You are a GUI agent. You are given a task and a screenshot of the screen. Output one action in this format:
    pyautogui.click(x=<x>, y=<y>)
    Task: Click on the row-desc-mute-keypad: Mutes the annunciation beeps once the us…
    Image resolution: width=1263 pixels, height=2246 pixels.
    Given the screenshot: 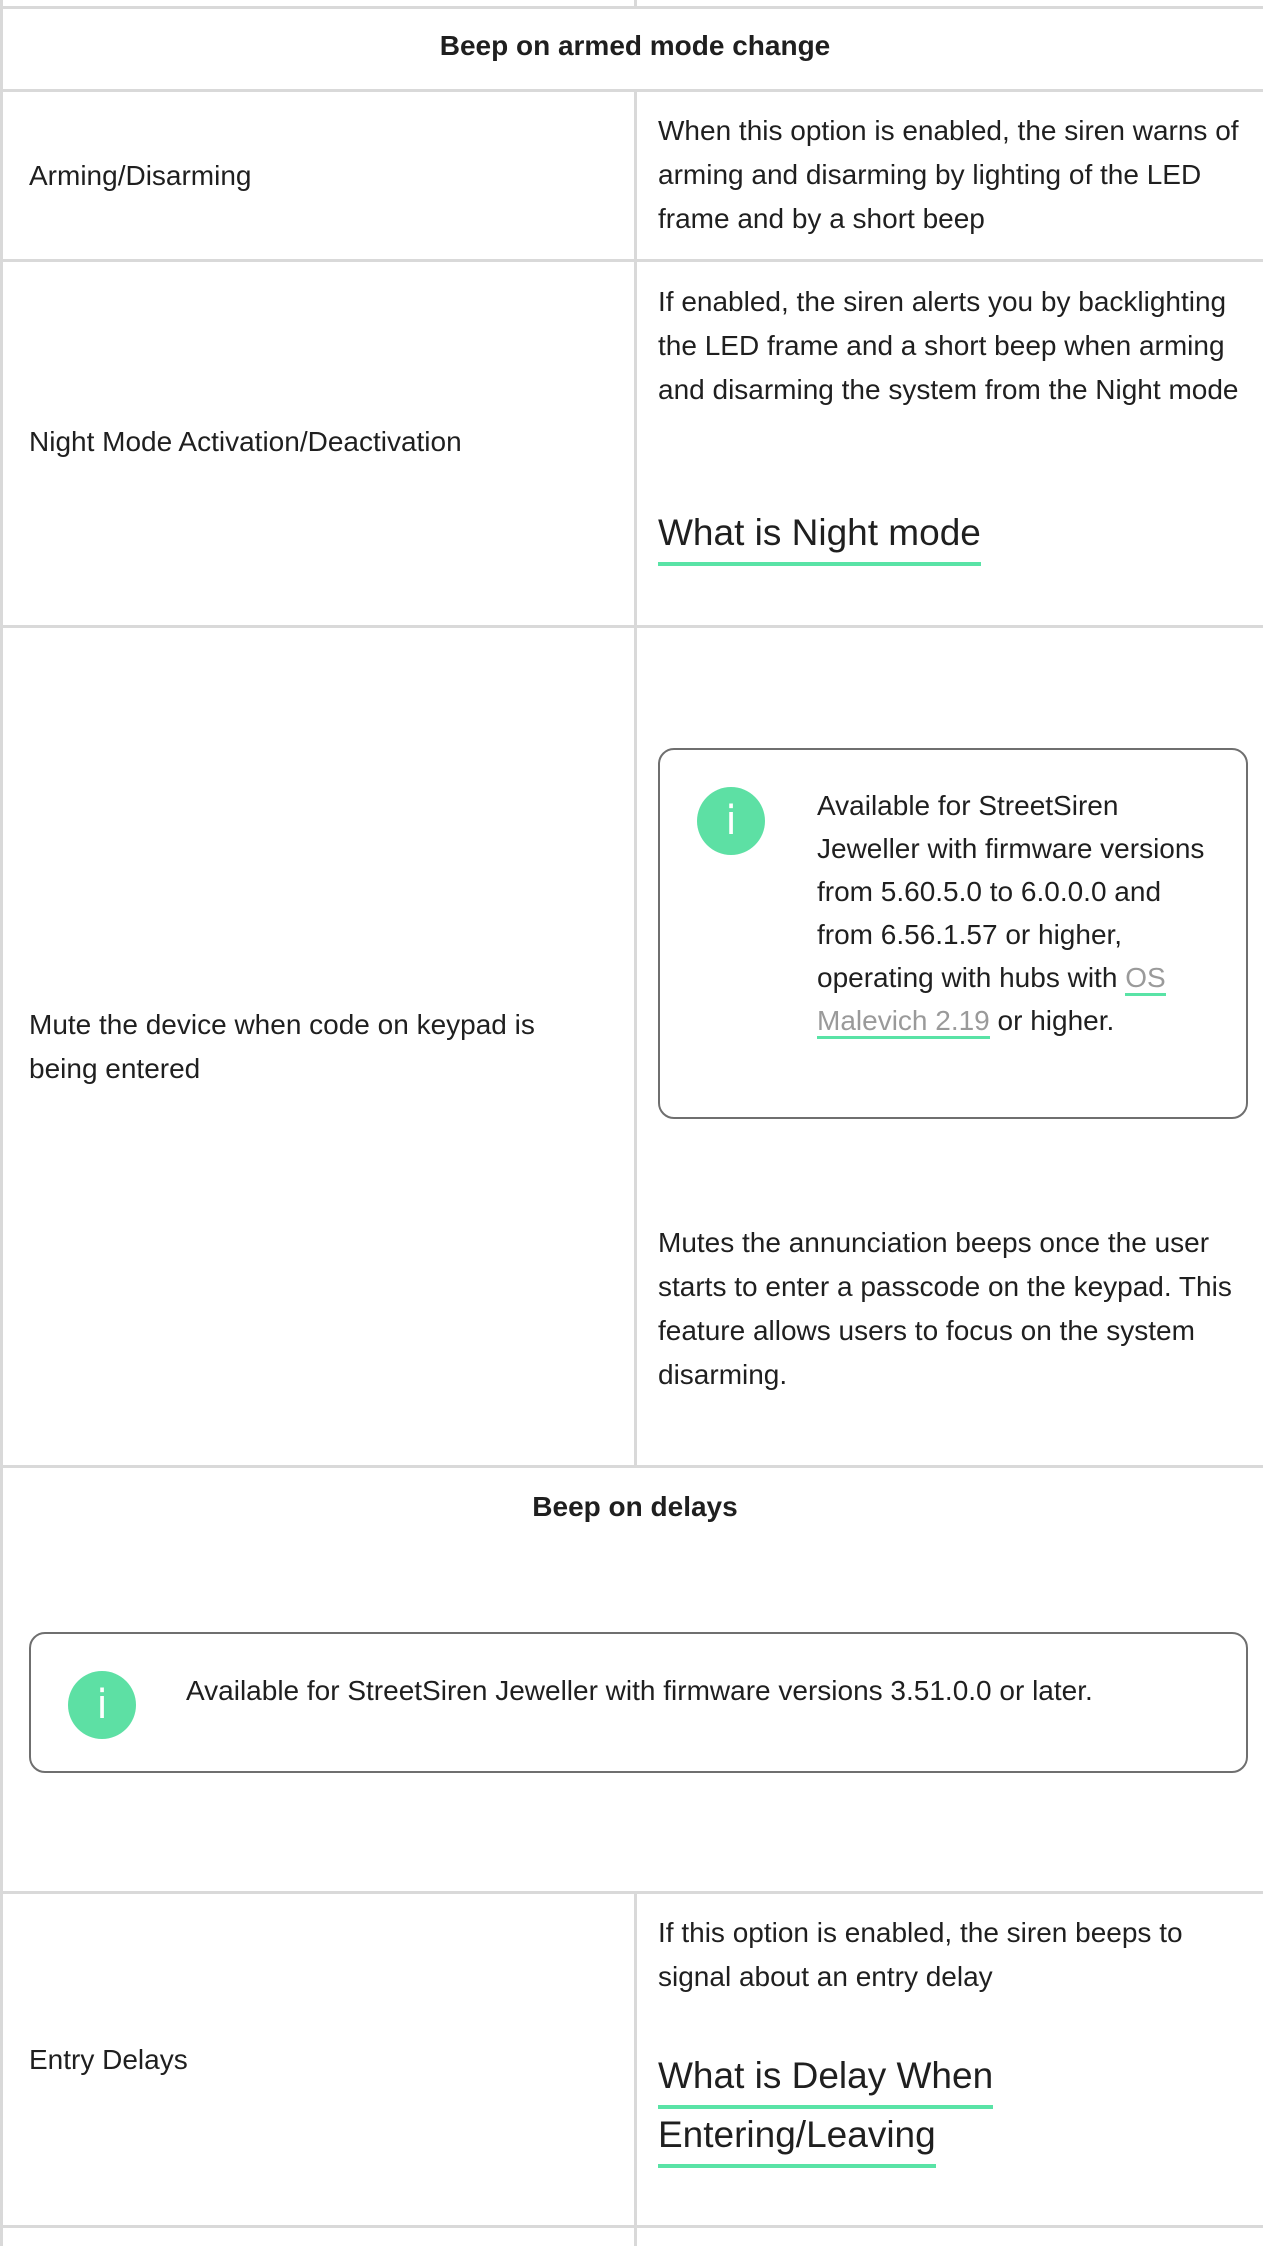 What is the action you would take?
    pyautogui.click(x=945, y=1308)
    